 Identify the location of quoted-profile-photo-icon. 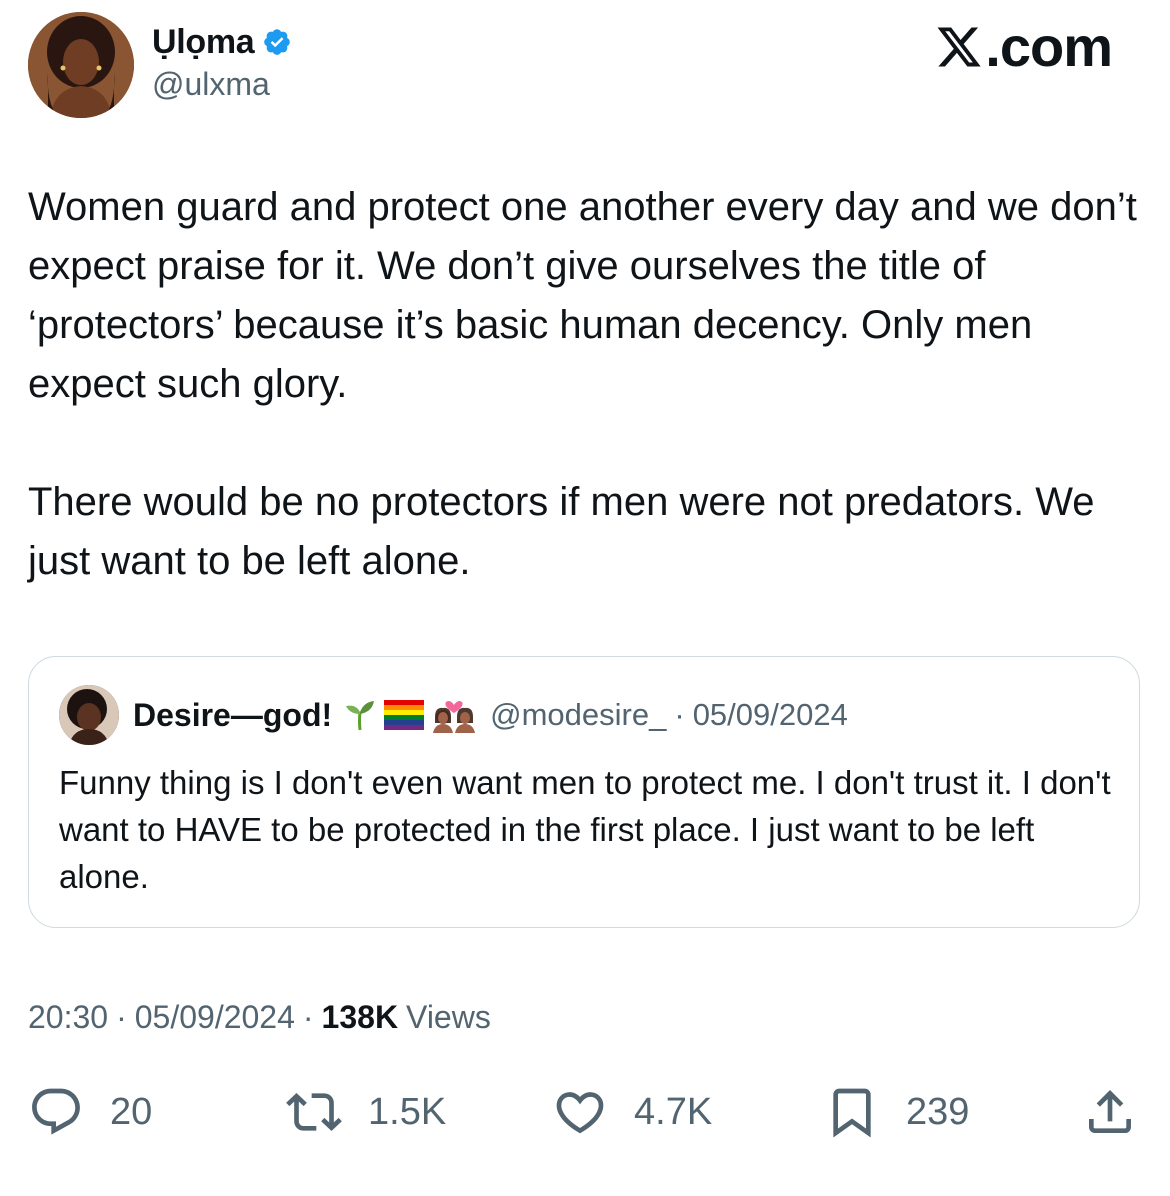
(89, 715).